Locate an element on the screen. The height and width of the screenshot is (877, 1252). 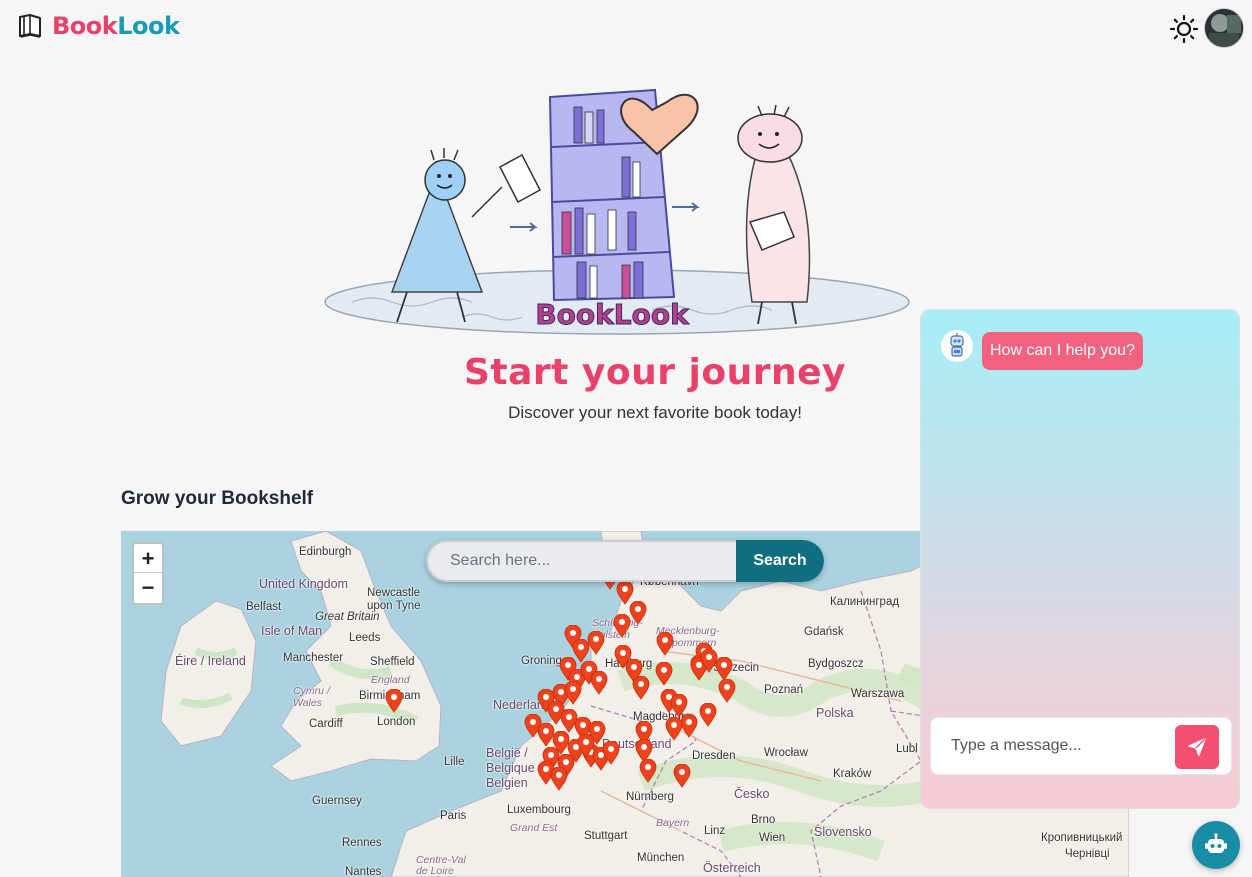
map-label-krakow: Kraków is located at coordinates (852, 774).